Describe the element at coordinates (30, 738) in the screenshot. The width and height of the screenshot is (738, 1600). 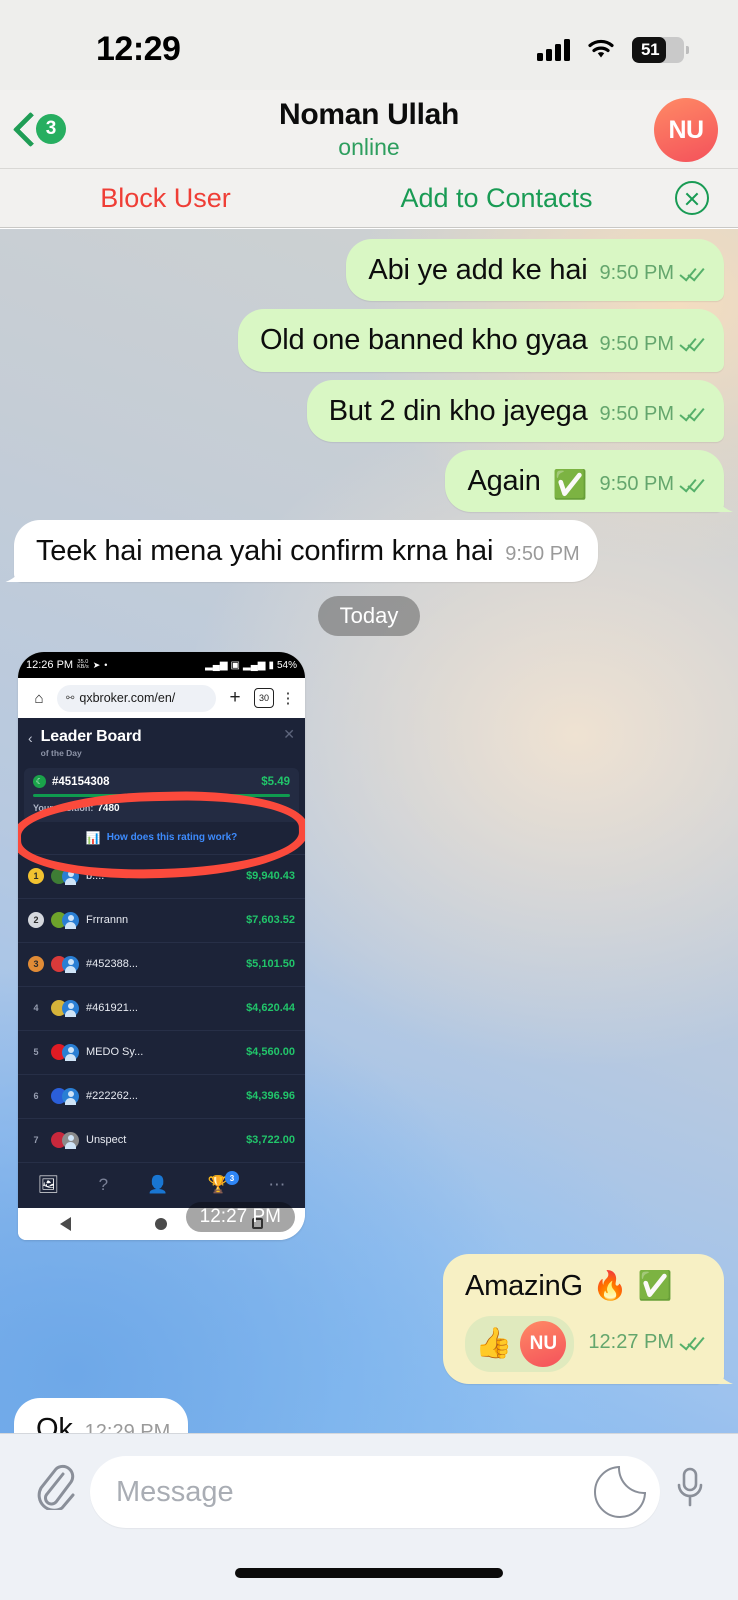
I see `chevron-left-icon: ‹` at that location.